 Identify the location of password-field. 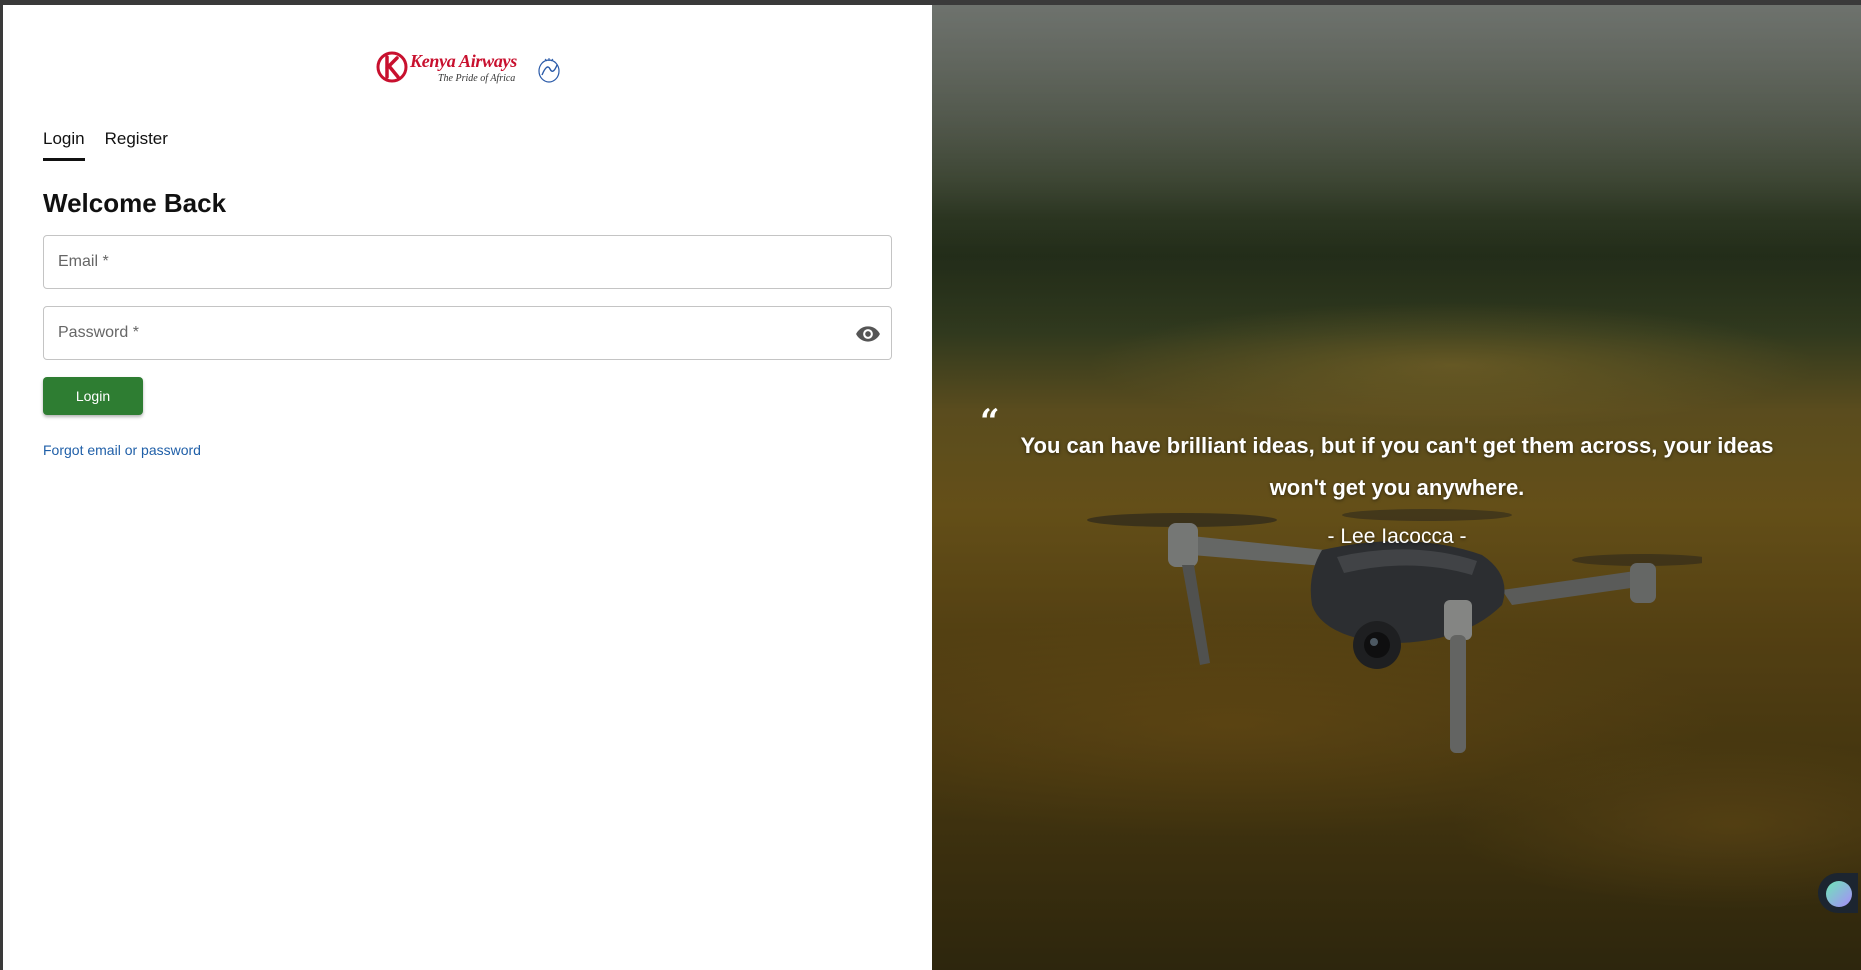
(467, 333).